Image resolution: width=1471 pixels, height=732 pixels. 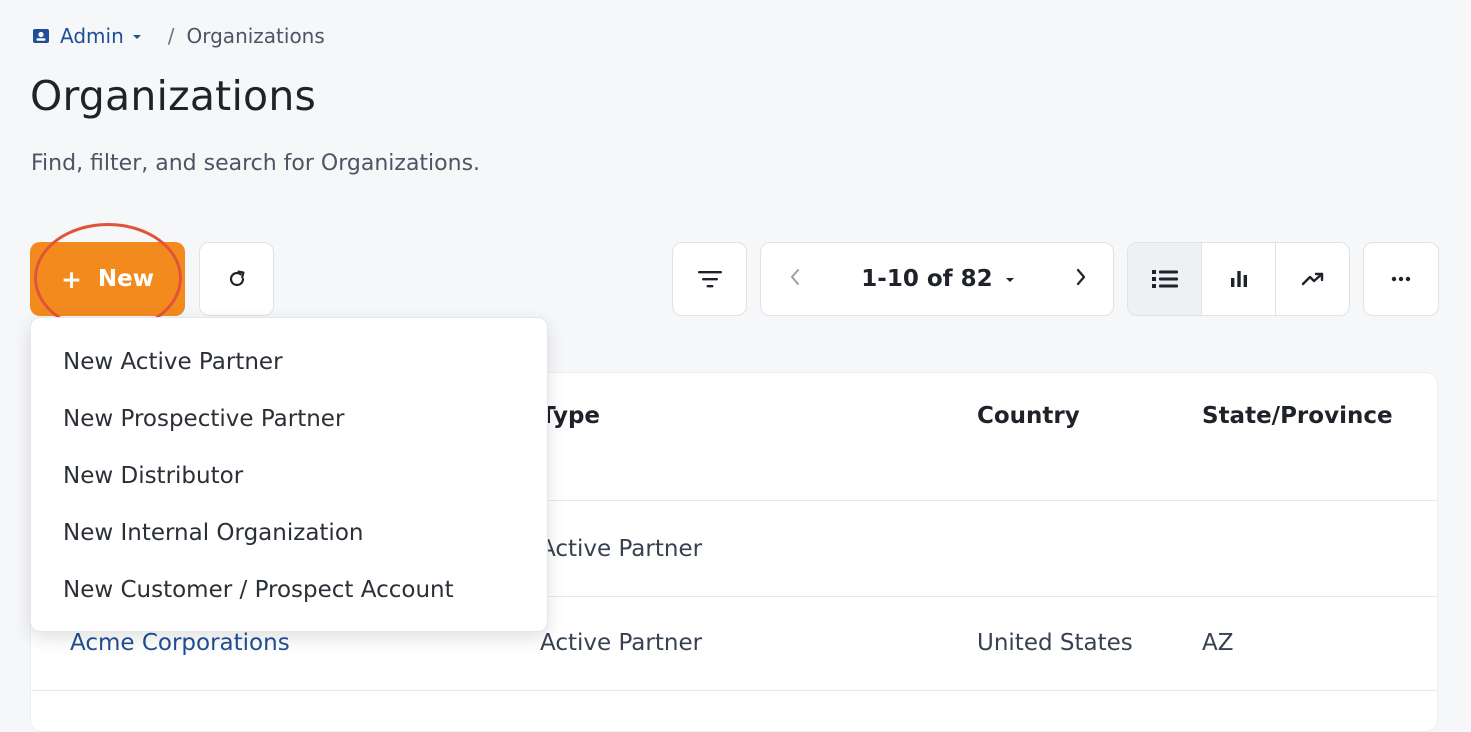 What do you see at coordinates (289, 533) in the screenshot?
I see `menu-item-new-internal-organization: New Internal Organization` at bounding box center [289, 533].